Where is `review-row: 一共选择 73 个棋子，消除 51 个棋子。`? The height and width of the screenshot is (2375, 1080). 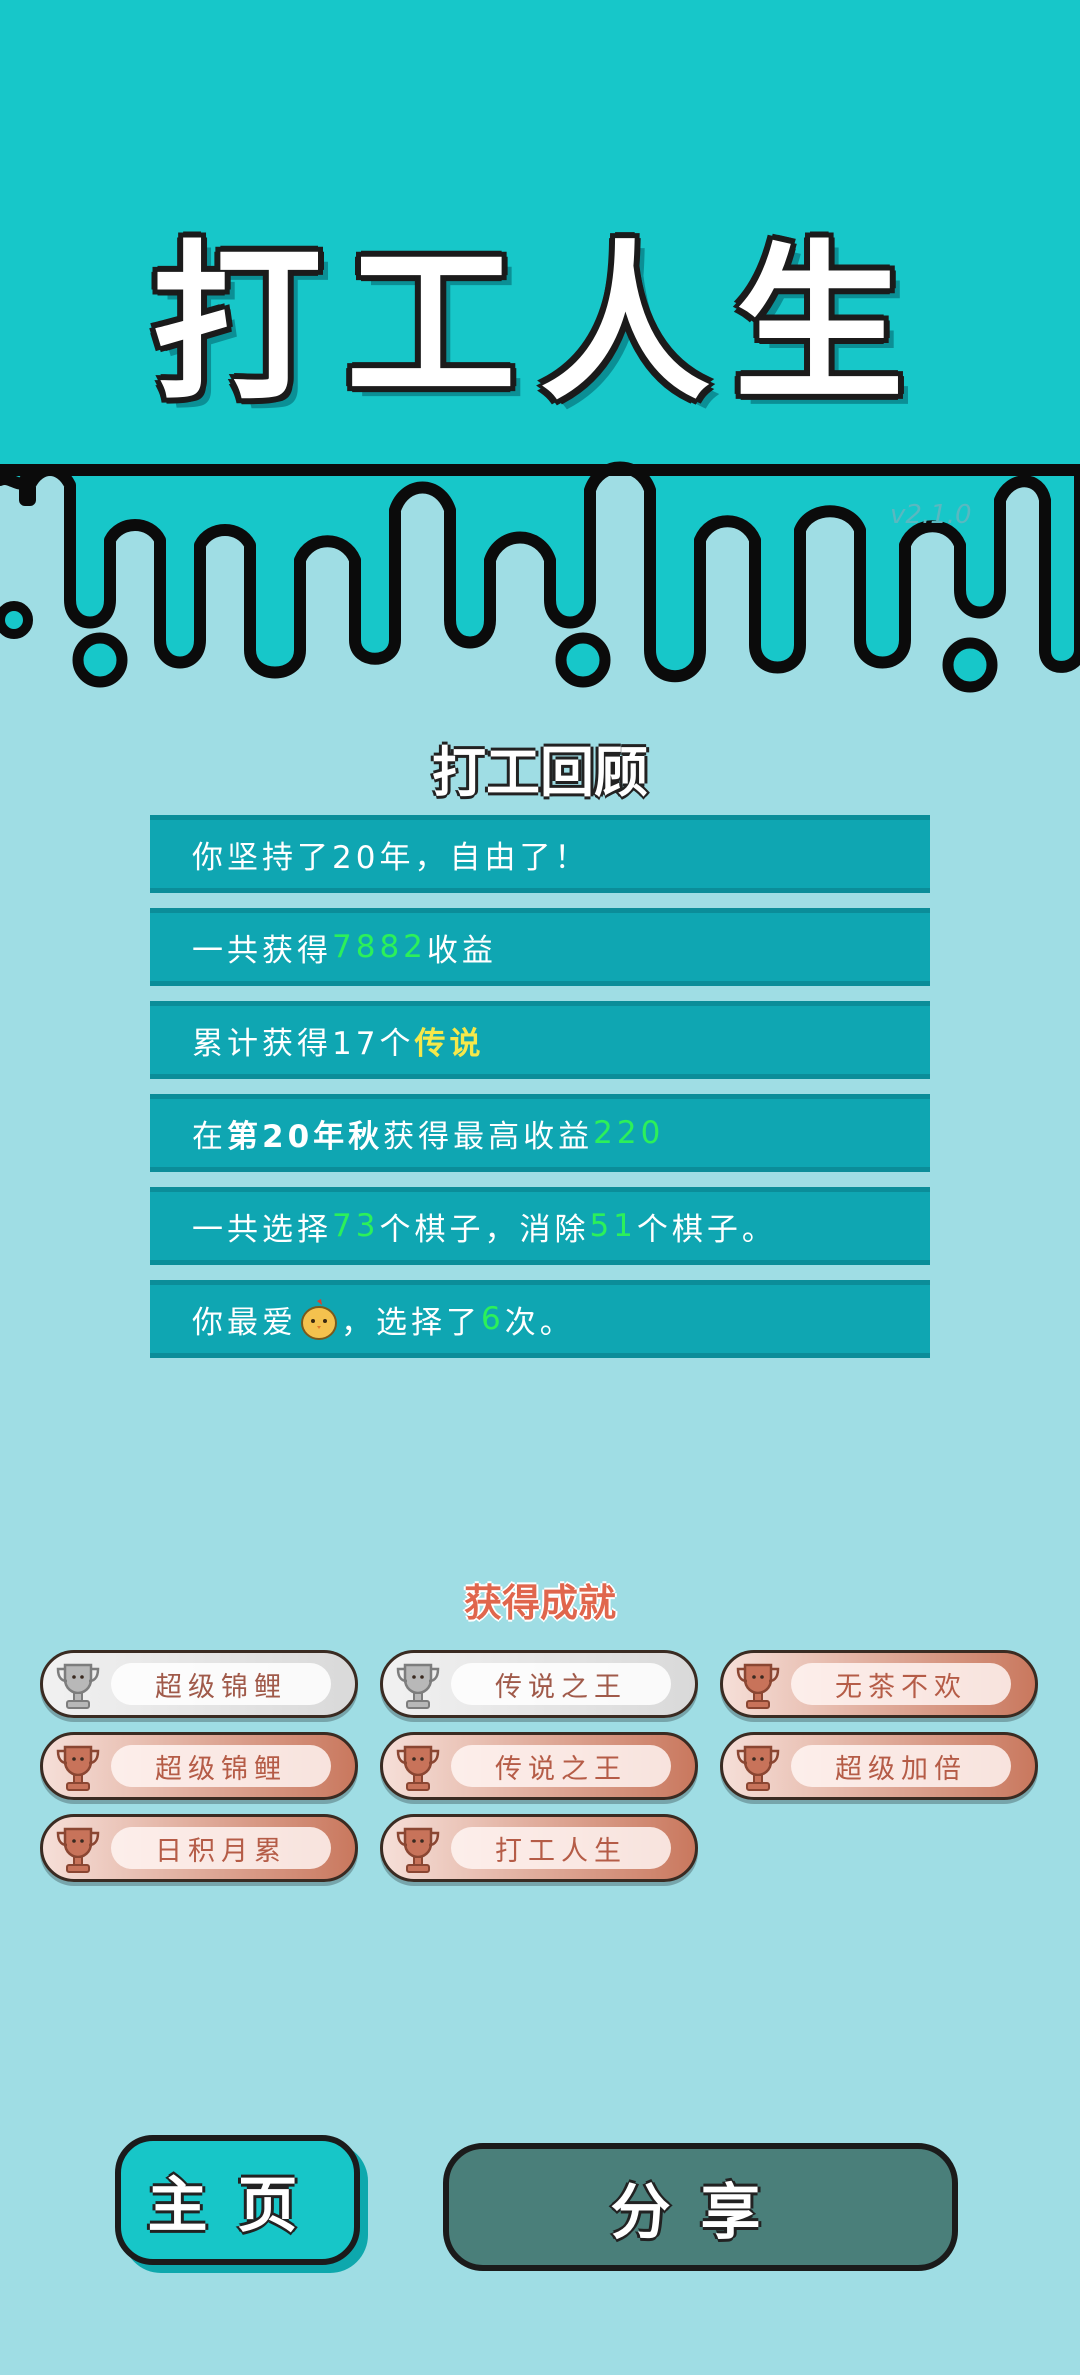 review-row: 一共选择 73 个棋子，消除 51 个棋子。 is located at coordinates (540, 1226).